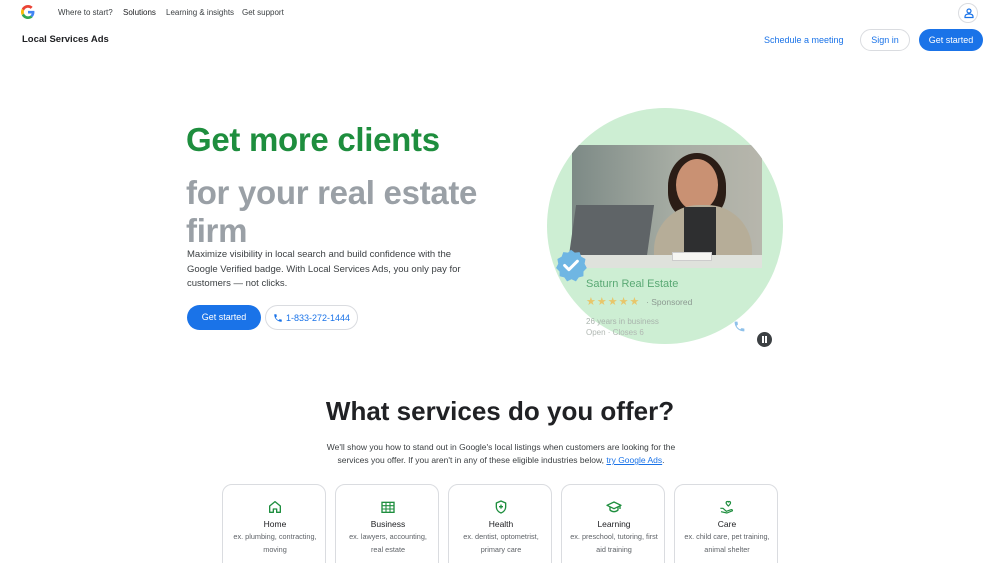 The width and height of the screenshot is (1000, 563). What do you see at coordinates (634, 460) in the screenshot?
I see `try-google-ads-link: try Google Ads` at bounding box center [634, 460].